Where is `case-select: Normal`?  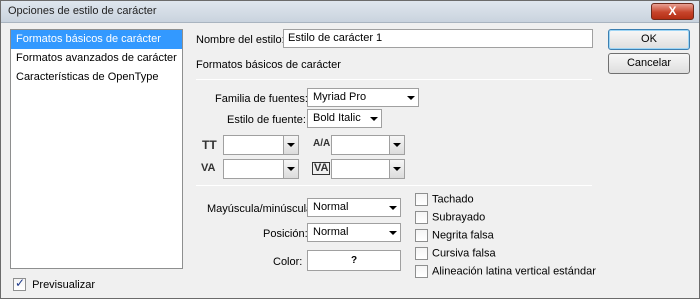
case-select: Normal is located at coordinates (354, 207).